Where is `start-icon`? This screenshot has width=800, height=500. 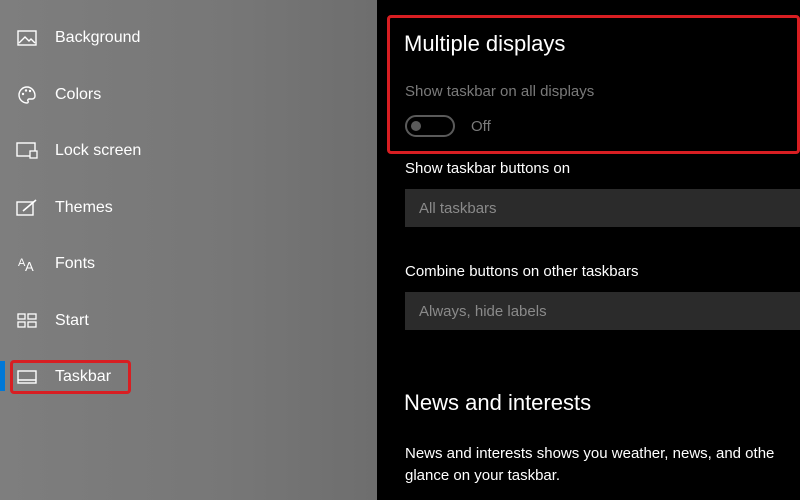
start-icon is located at coordinates (27, 321).